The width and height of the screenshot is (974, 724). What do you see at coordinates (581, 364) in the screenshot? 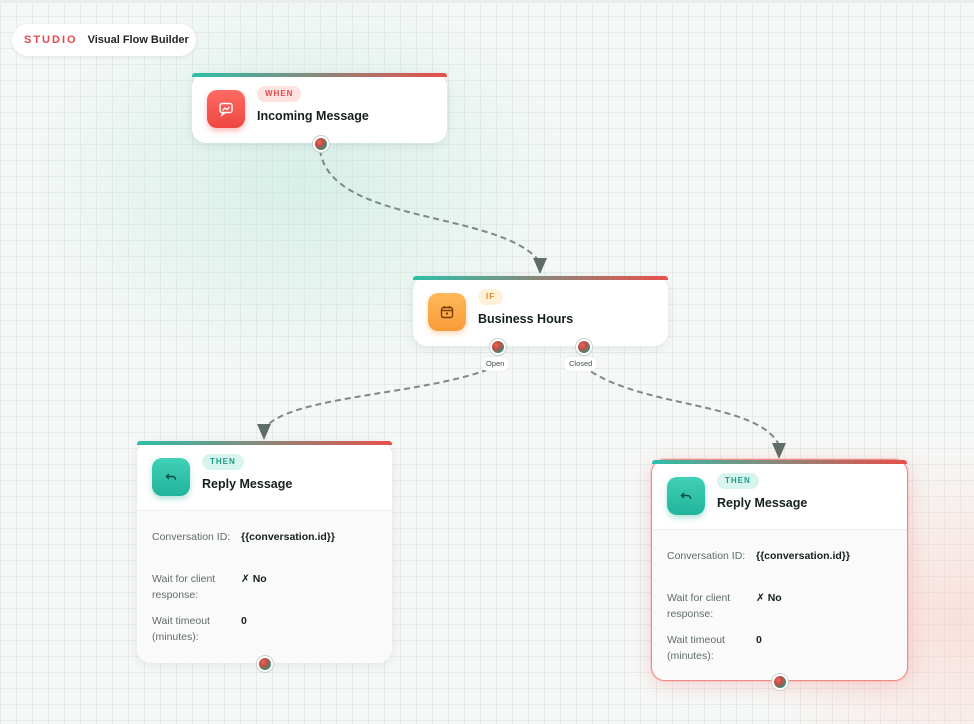
I see `closed-branch-label: Closed` at bounding box center [581, 364].